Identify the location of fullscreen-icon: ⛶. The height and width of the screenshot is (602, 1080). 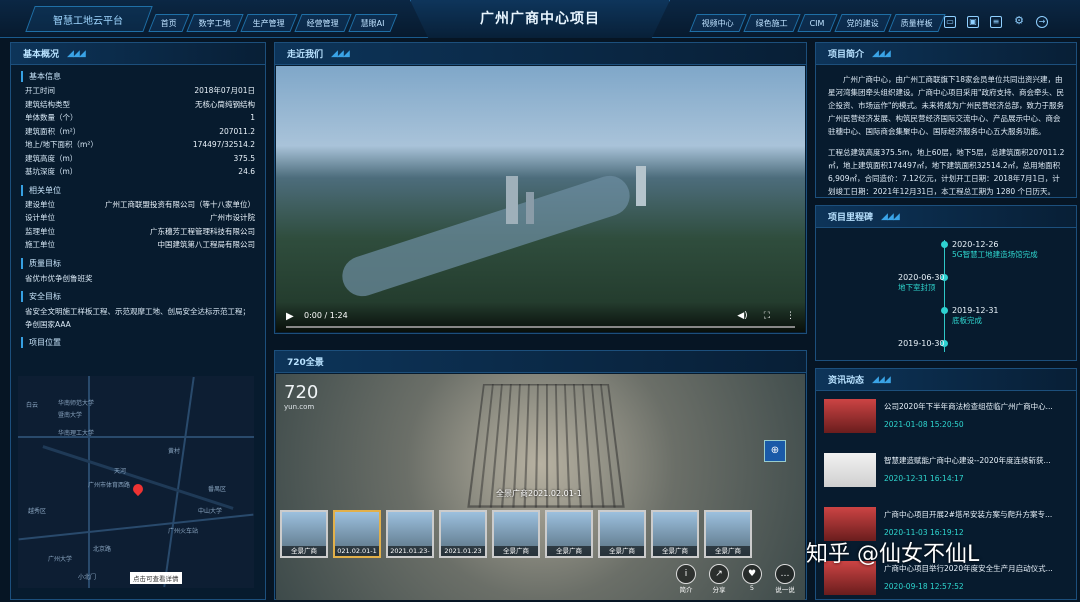
(767, 316).